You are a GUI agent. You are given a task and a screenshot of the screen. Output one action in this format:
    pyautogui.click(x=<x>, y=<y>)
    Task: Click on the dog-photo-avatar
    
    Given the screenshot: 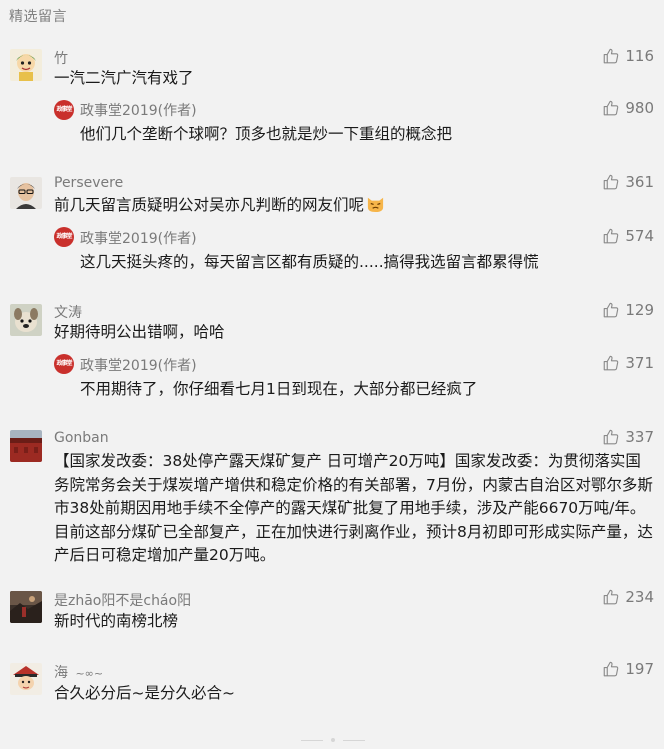 What is the action you would take?
    pyautogui.click(x=26, y=320)
    